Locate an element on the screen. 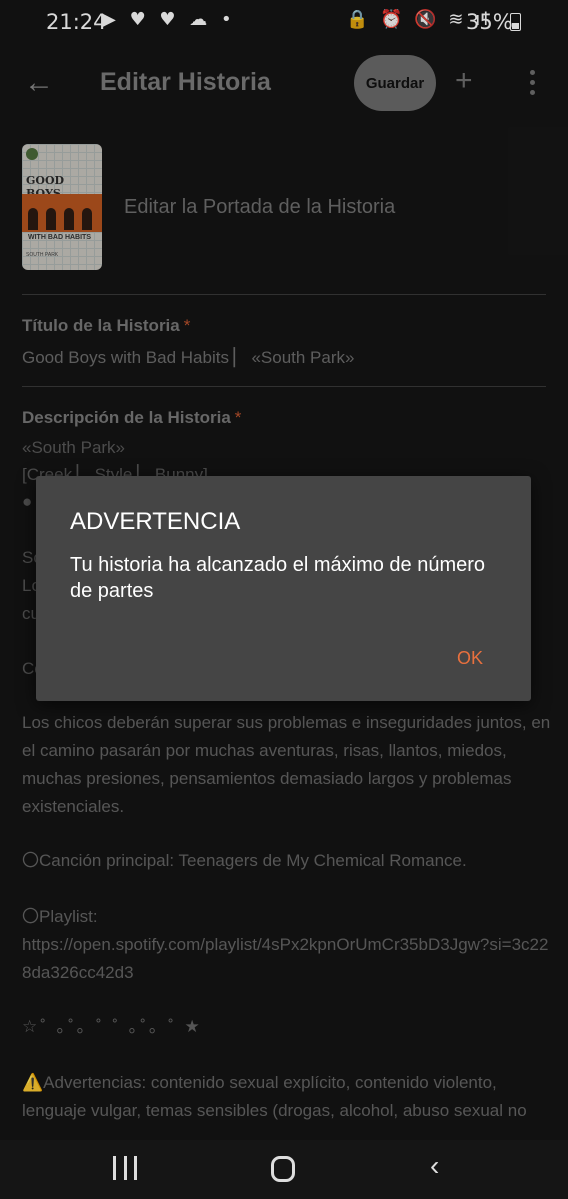 This screenshot has height=1199, width=568. home-icon is located at coordinates (283, 1169).